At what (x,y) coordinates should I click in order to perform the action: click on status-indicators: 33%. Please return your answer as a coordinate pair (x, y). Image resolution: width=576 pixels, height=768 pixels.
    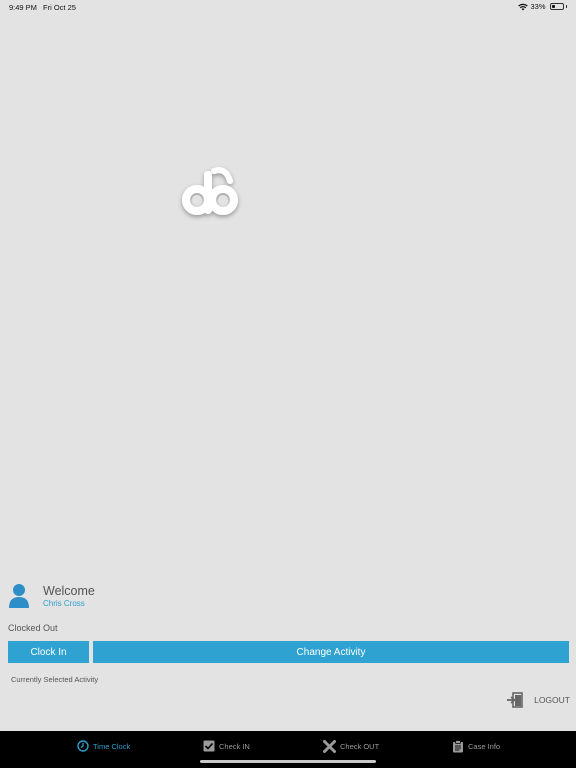
    Looking at the image, I should click on (542, 6).